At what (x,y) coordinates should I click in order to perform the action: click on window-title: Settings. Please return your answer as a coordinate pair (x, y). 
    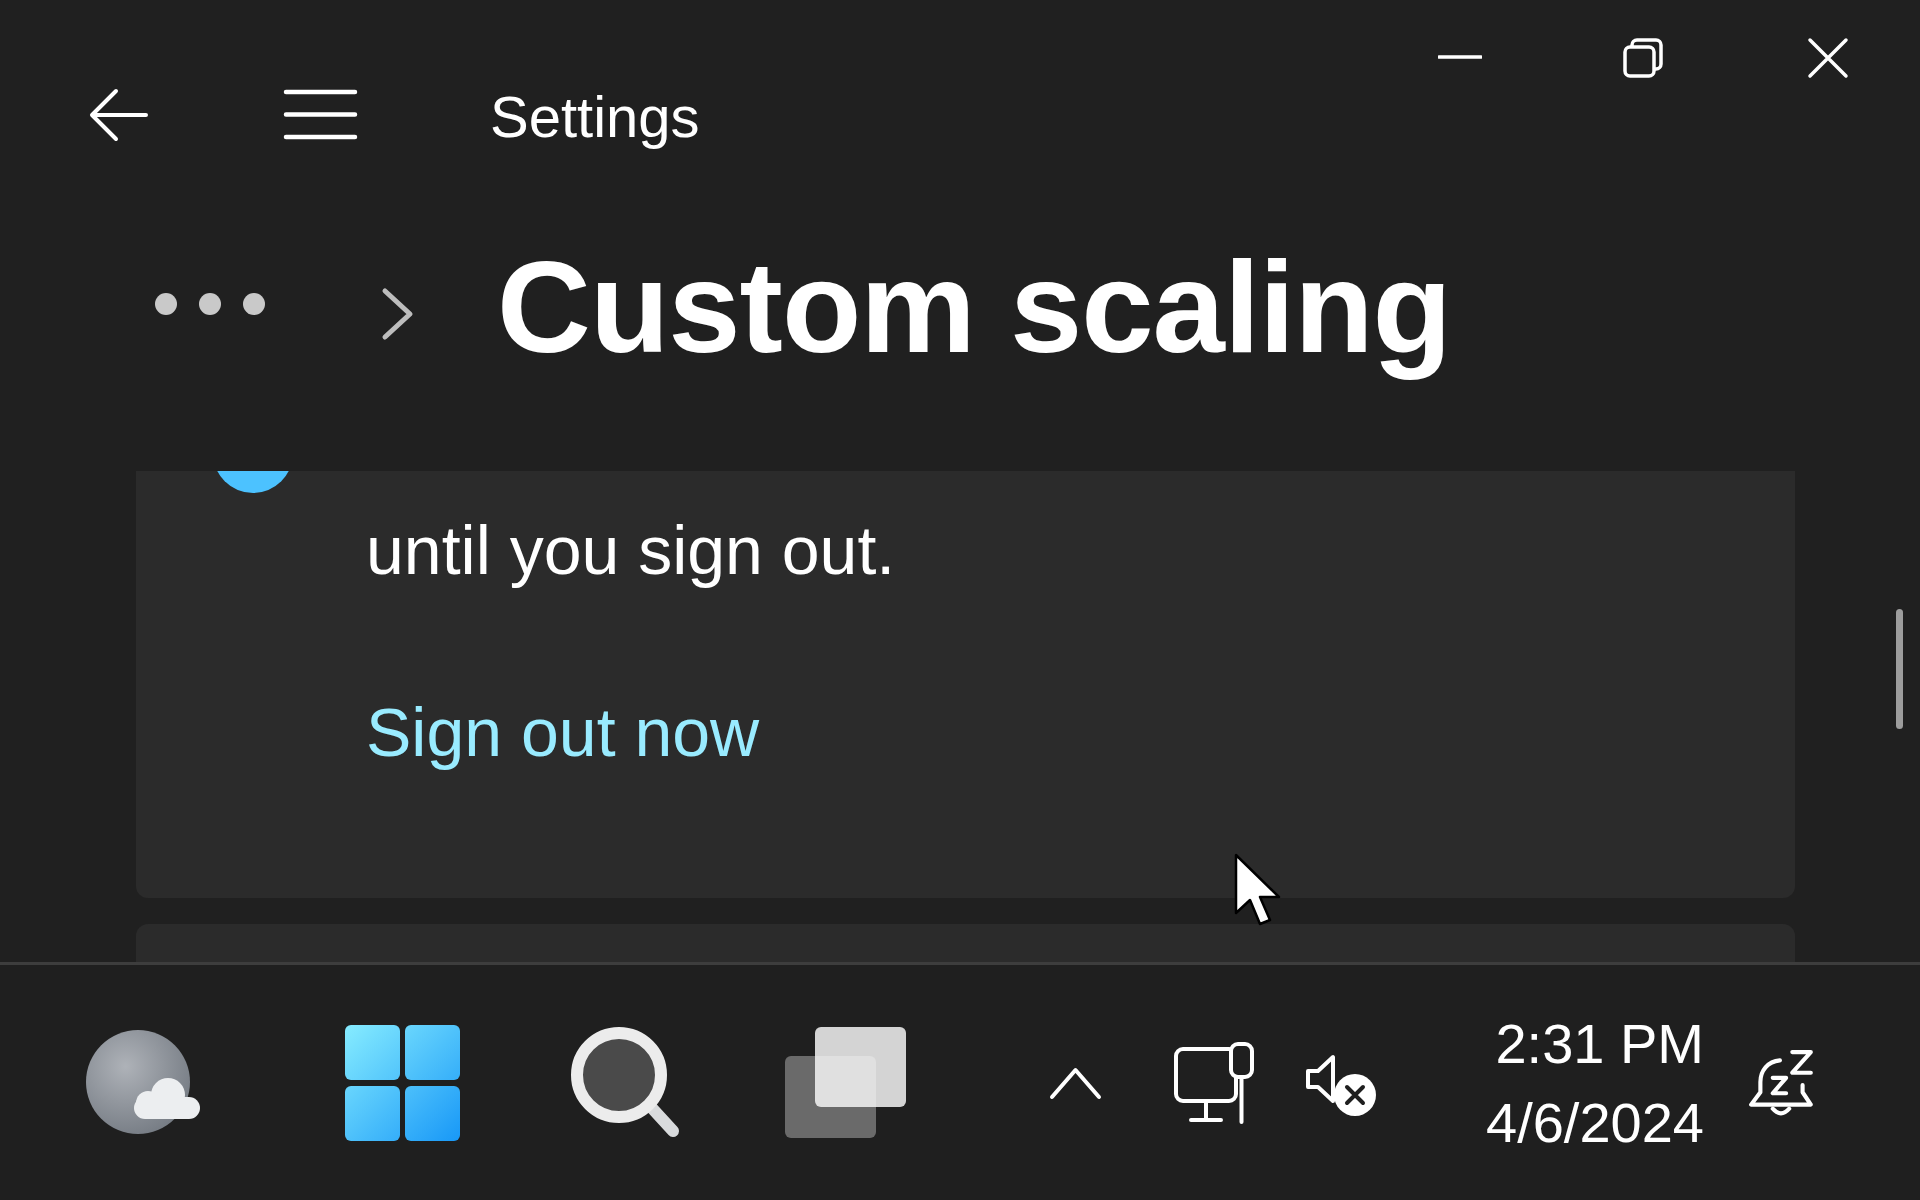
    Looking at the image, I should click on (595, 117).